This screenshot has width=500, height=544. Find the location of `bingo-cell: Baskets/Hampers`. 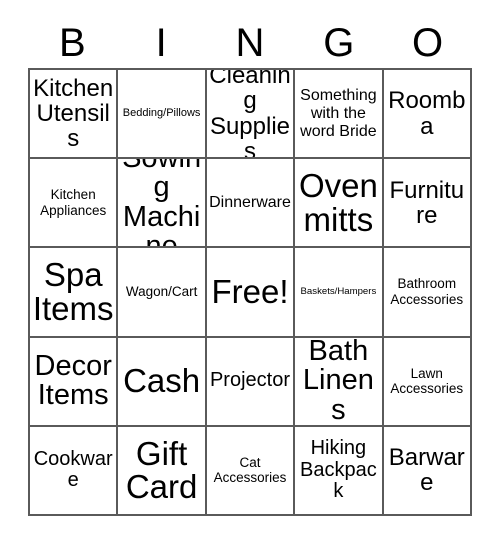

bingo-cell: Baskets/Hampers is located at coordinates (339, 293).